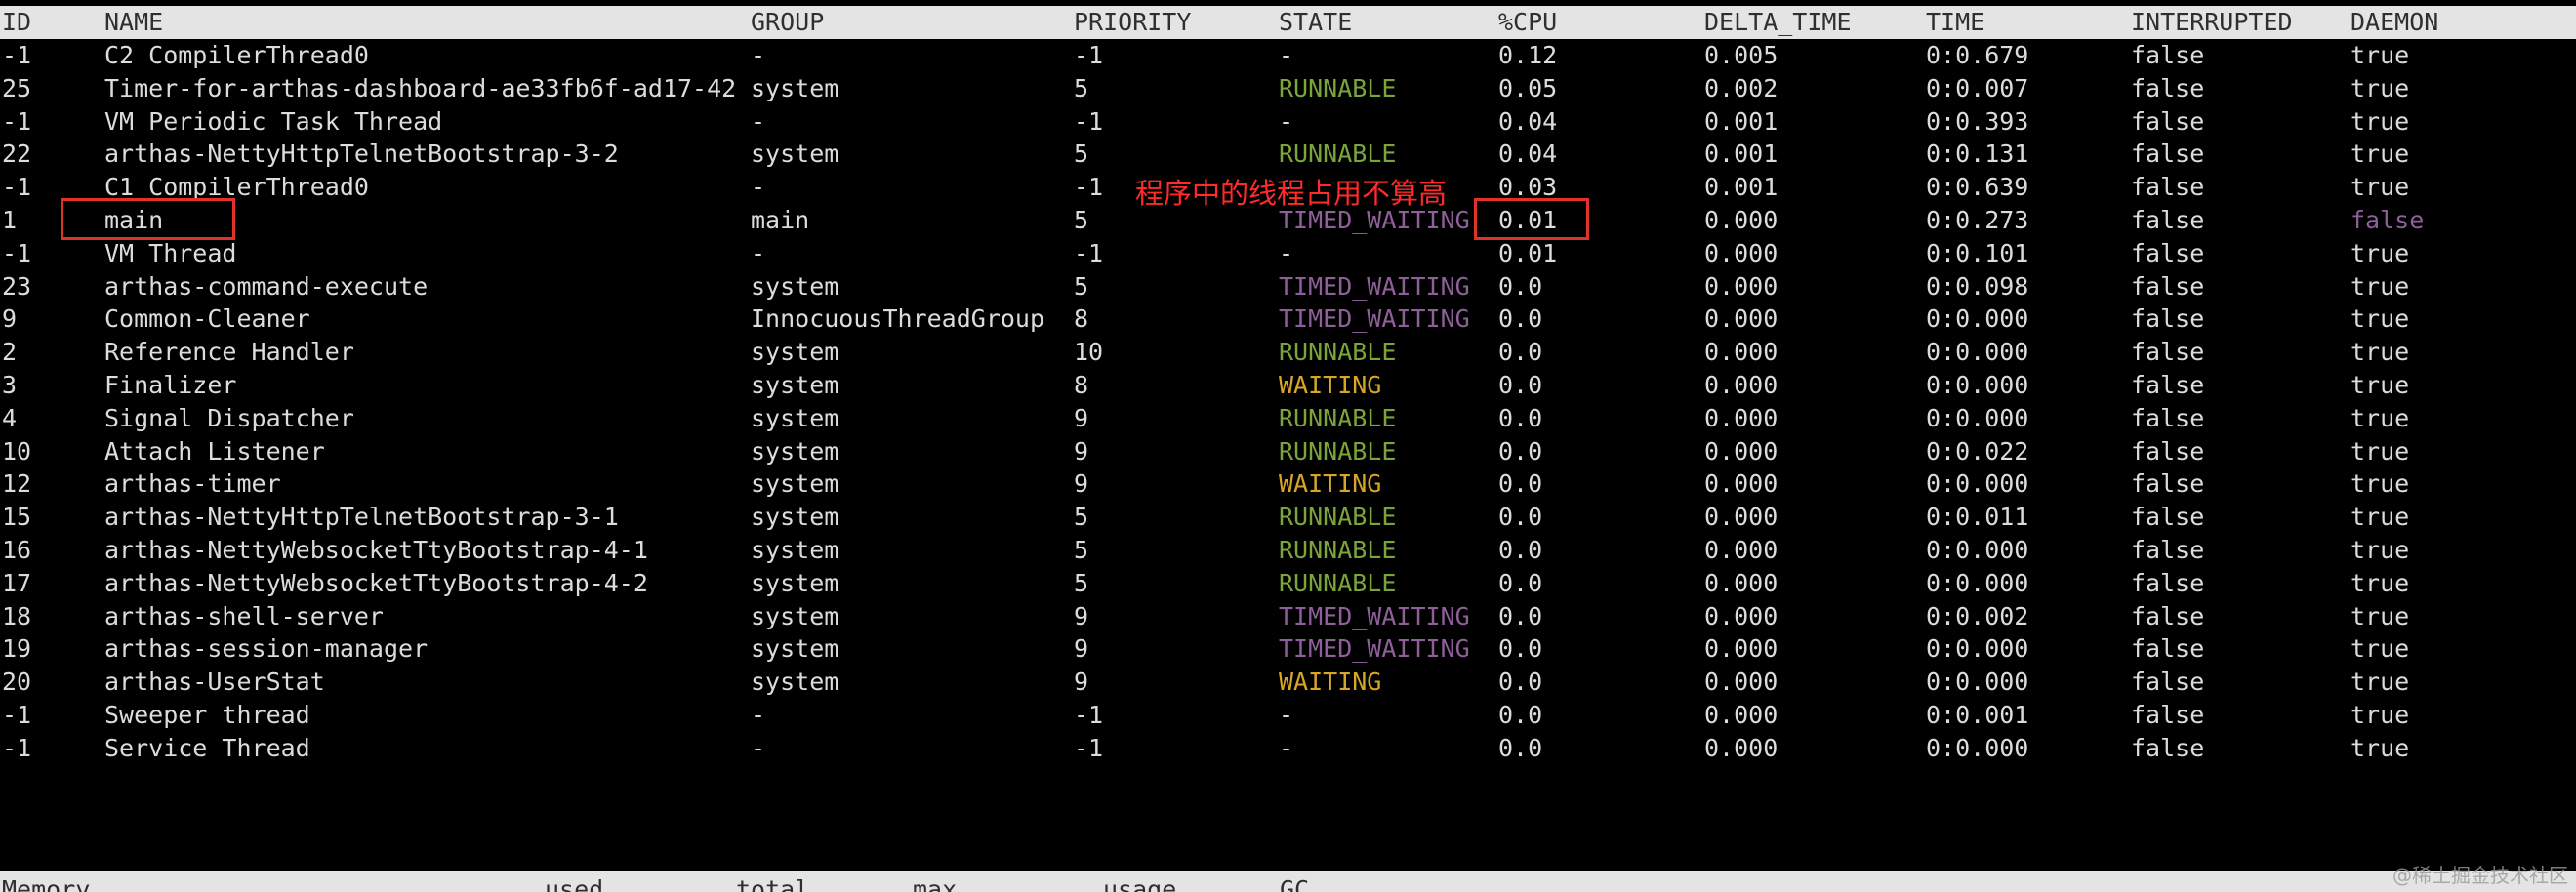 The image size is (2576, 892). What do you see at coordinates (1741, 55) in the screenshot?
I see `cell-delta-time: 0.005` at bounding box center [1741, 55].